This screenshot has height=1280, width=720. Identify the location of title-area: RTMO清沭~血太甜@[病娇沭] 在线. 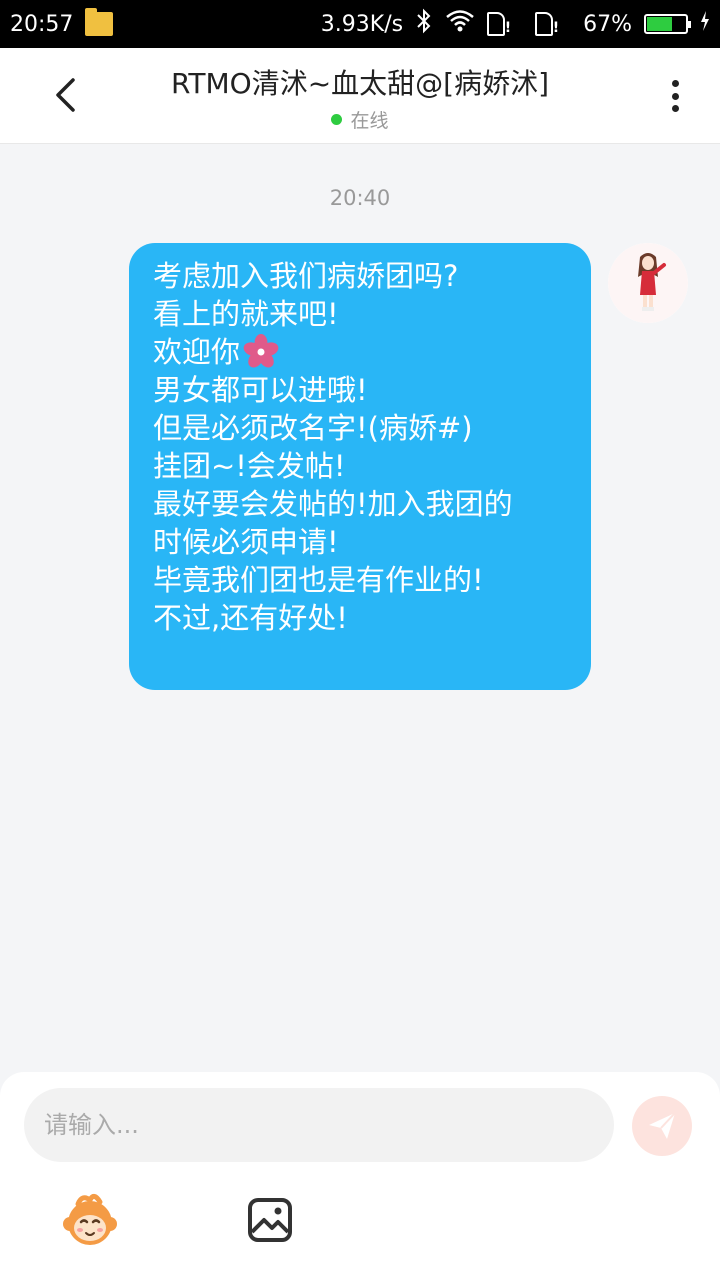
(360, 97).